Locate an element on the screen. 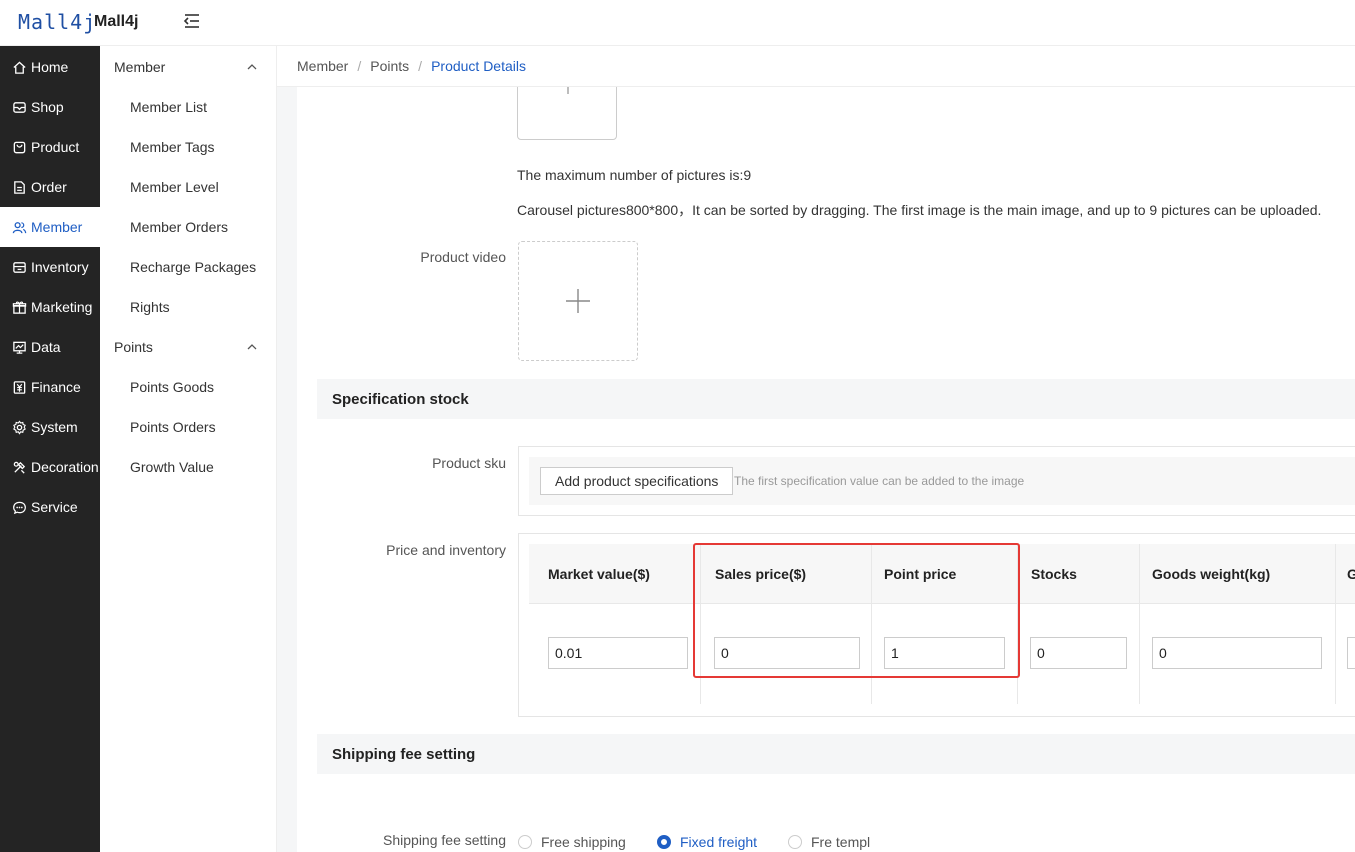 This screenshot has height=852, width=1355. nav-label: Decoration is located at coordinates (65, 467).